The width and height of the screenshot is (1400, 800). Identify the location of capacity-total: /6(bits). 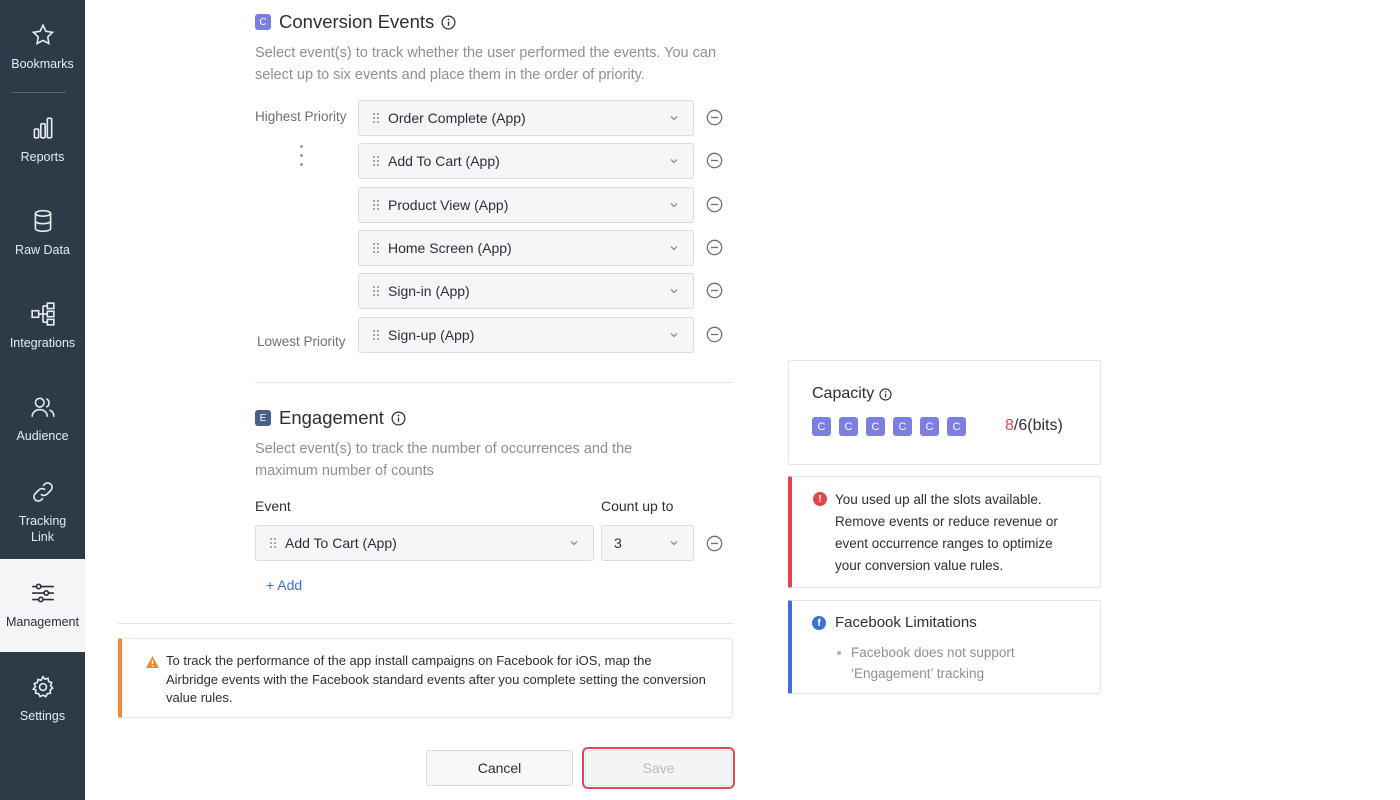
(1038, 425).